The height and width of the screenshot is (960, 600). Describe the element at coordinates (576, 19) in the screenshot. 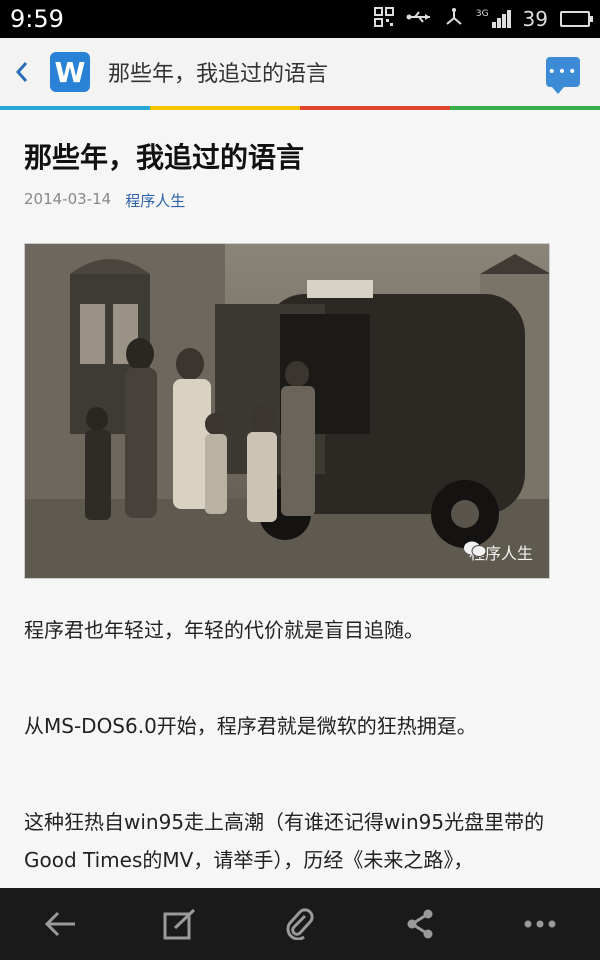

I see `battery-icon` at that location.